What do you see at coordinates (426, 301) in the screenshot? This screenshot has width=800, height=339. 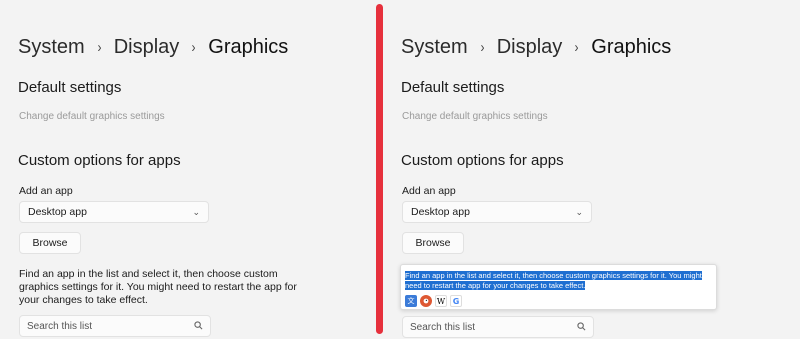 I see `duckduckgo-icon` at bounding box center [426, 301].